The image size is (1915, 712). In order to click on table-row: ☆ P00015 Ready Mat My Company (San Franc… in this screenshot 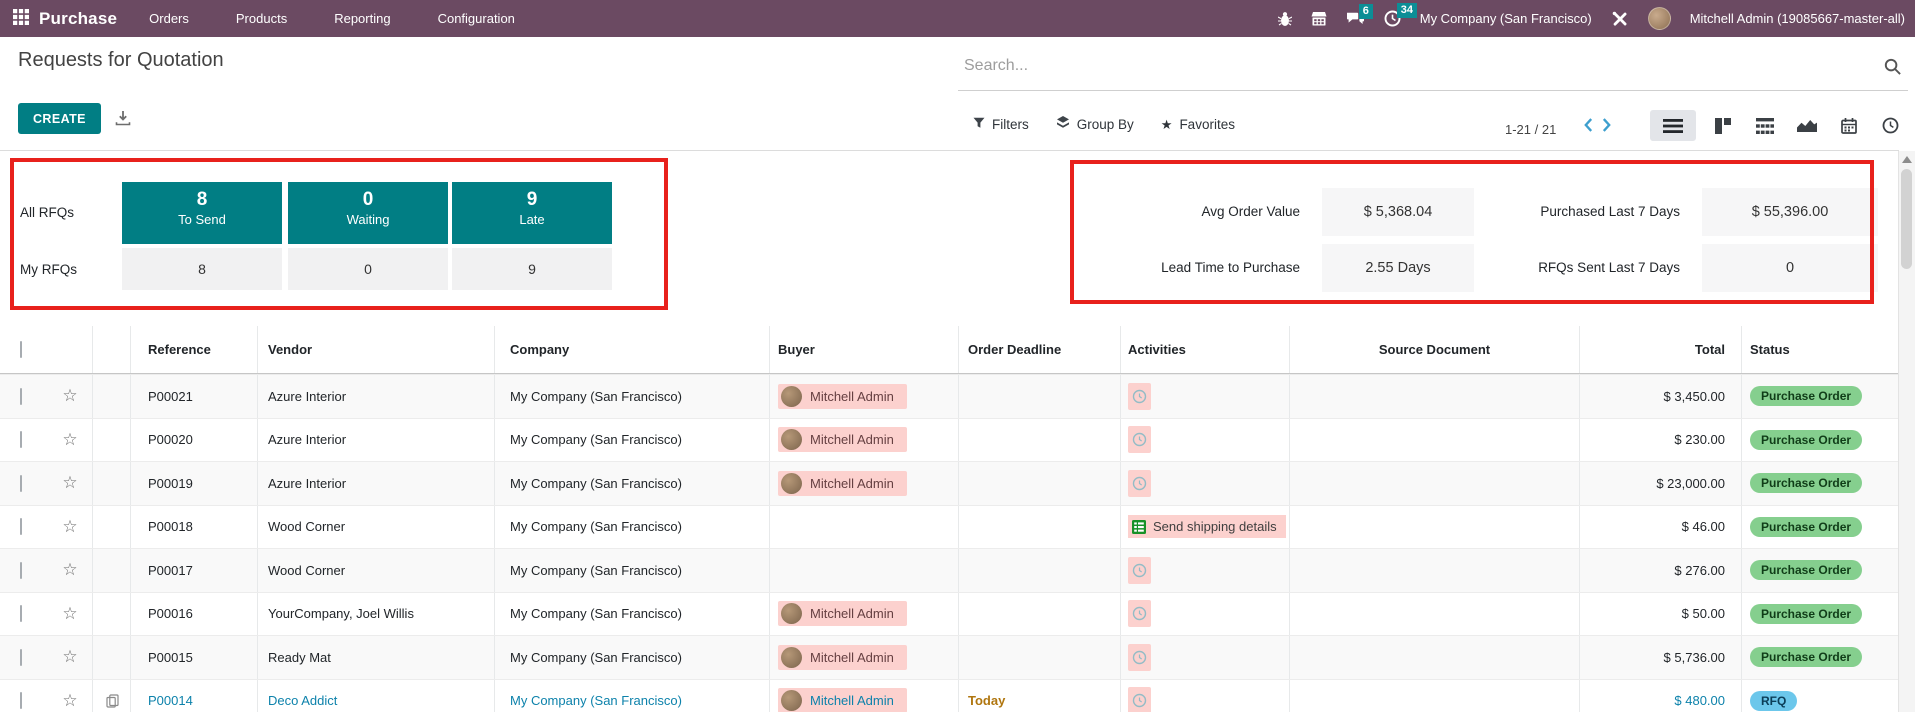, I will do `click(949, 657)`.